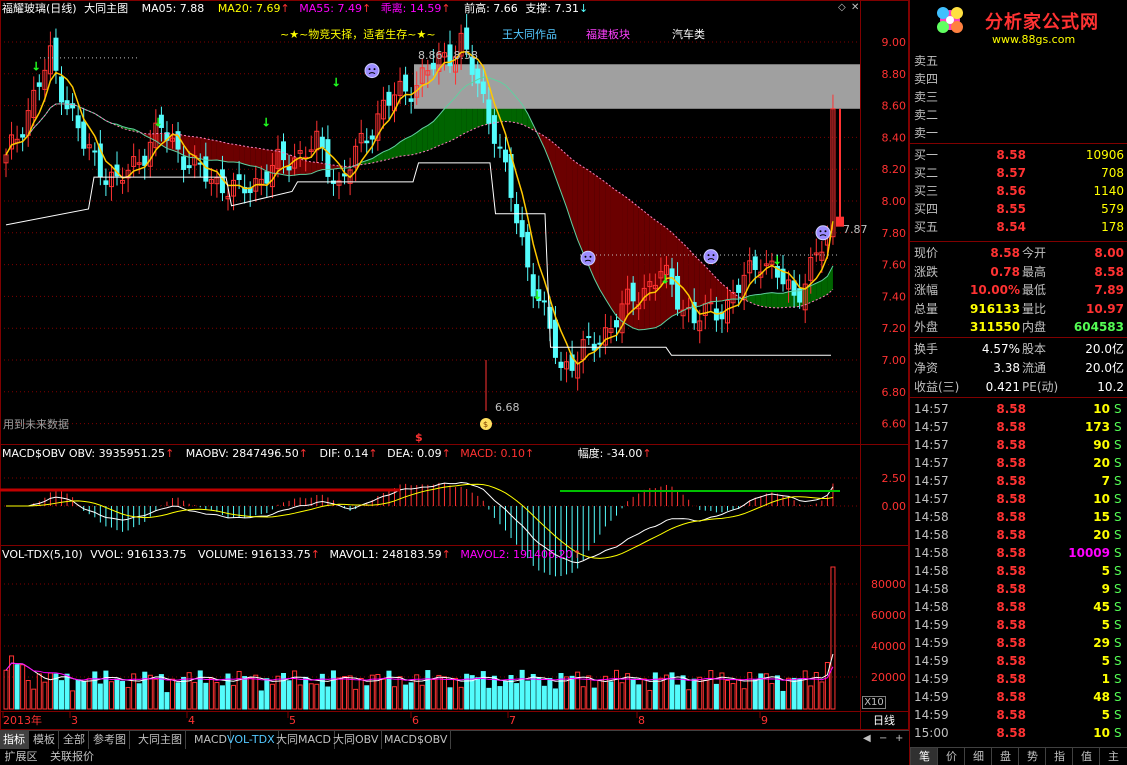 The height and width of the screenshot is (765, 1127). Describe the element at coordinates (512, 720) in the screenshot. I see `time-tick-label: 7` at that location.